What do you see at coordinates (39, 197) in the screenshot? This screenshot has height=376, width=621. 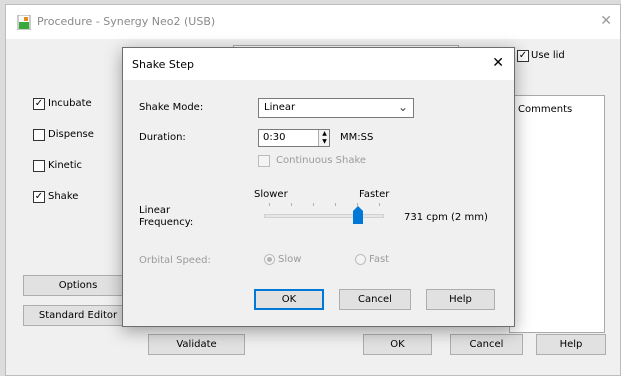 I see `shake-checkbox: ✓` at bounding box center [39, 197].